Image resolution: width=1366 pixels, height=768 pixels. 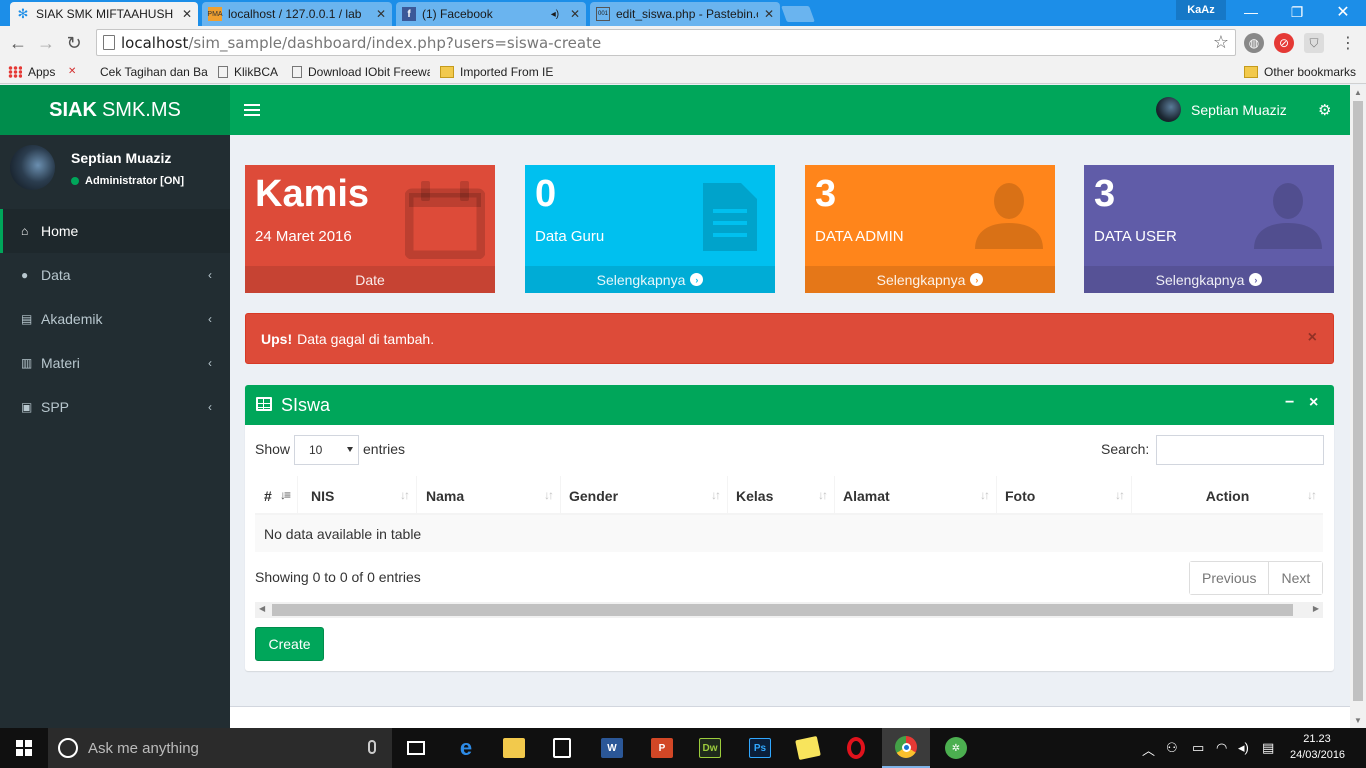 What do you see at coordinates (384, 449) in the screenshot?
I see `entries-label: entries` at bounding box center [384, 449].